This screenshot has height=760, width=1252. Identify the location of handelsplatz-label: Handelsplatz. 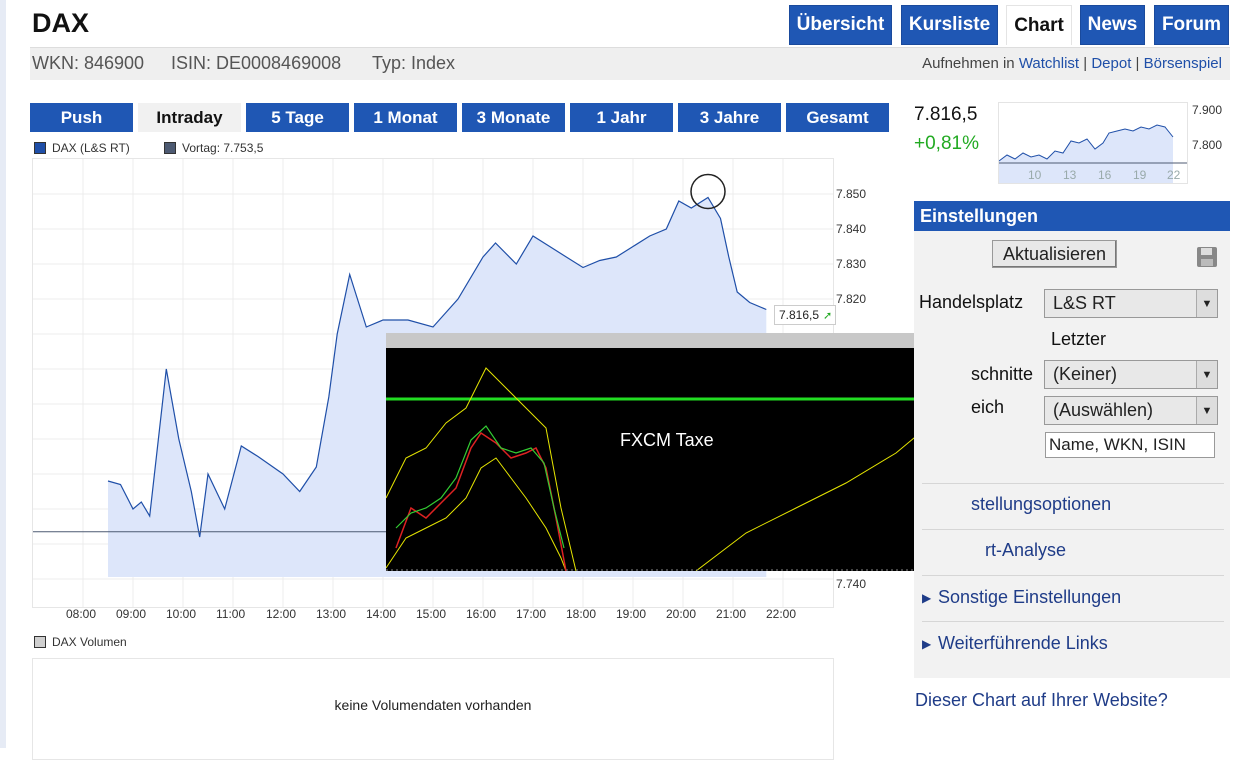
(971, 302).